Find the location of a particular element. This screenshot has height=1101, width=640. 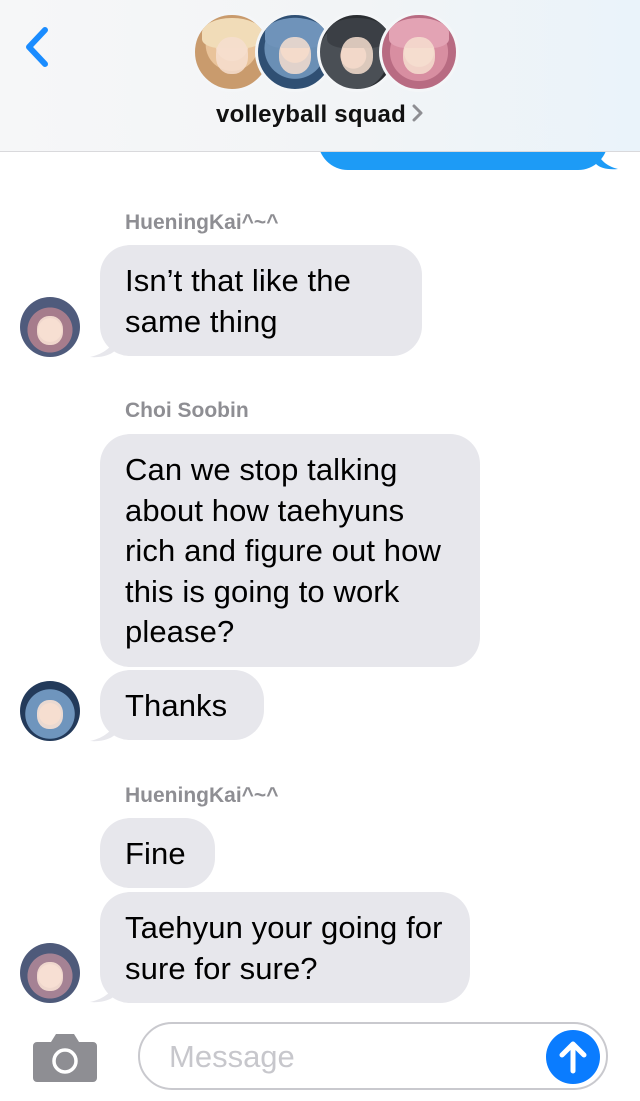

message-text: Thanks is located at coordinates (176, 705).